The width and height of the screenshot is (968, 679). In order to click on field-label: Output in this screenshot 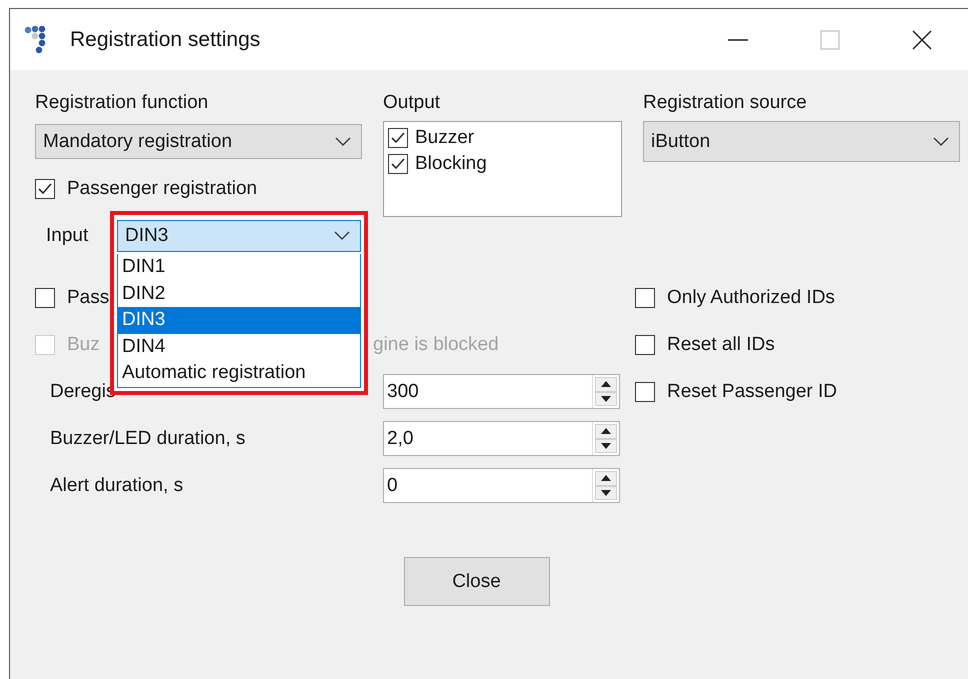, I will do `click(412, 103)`.